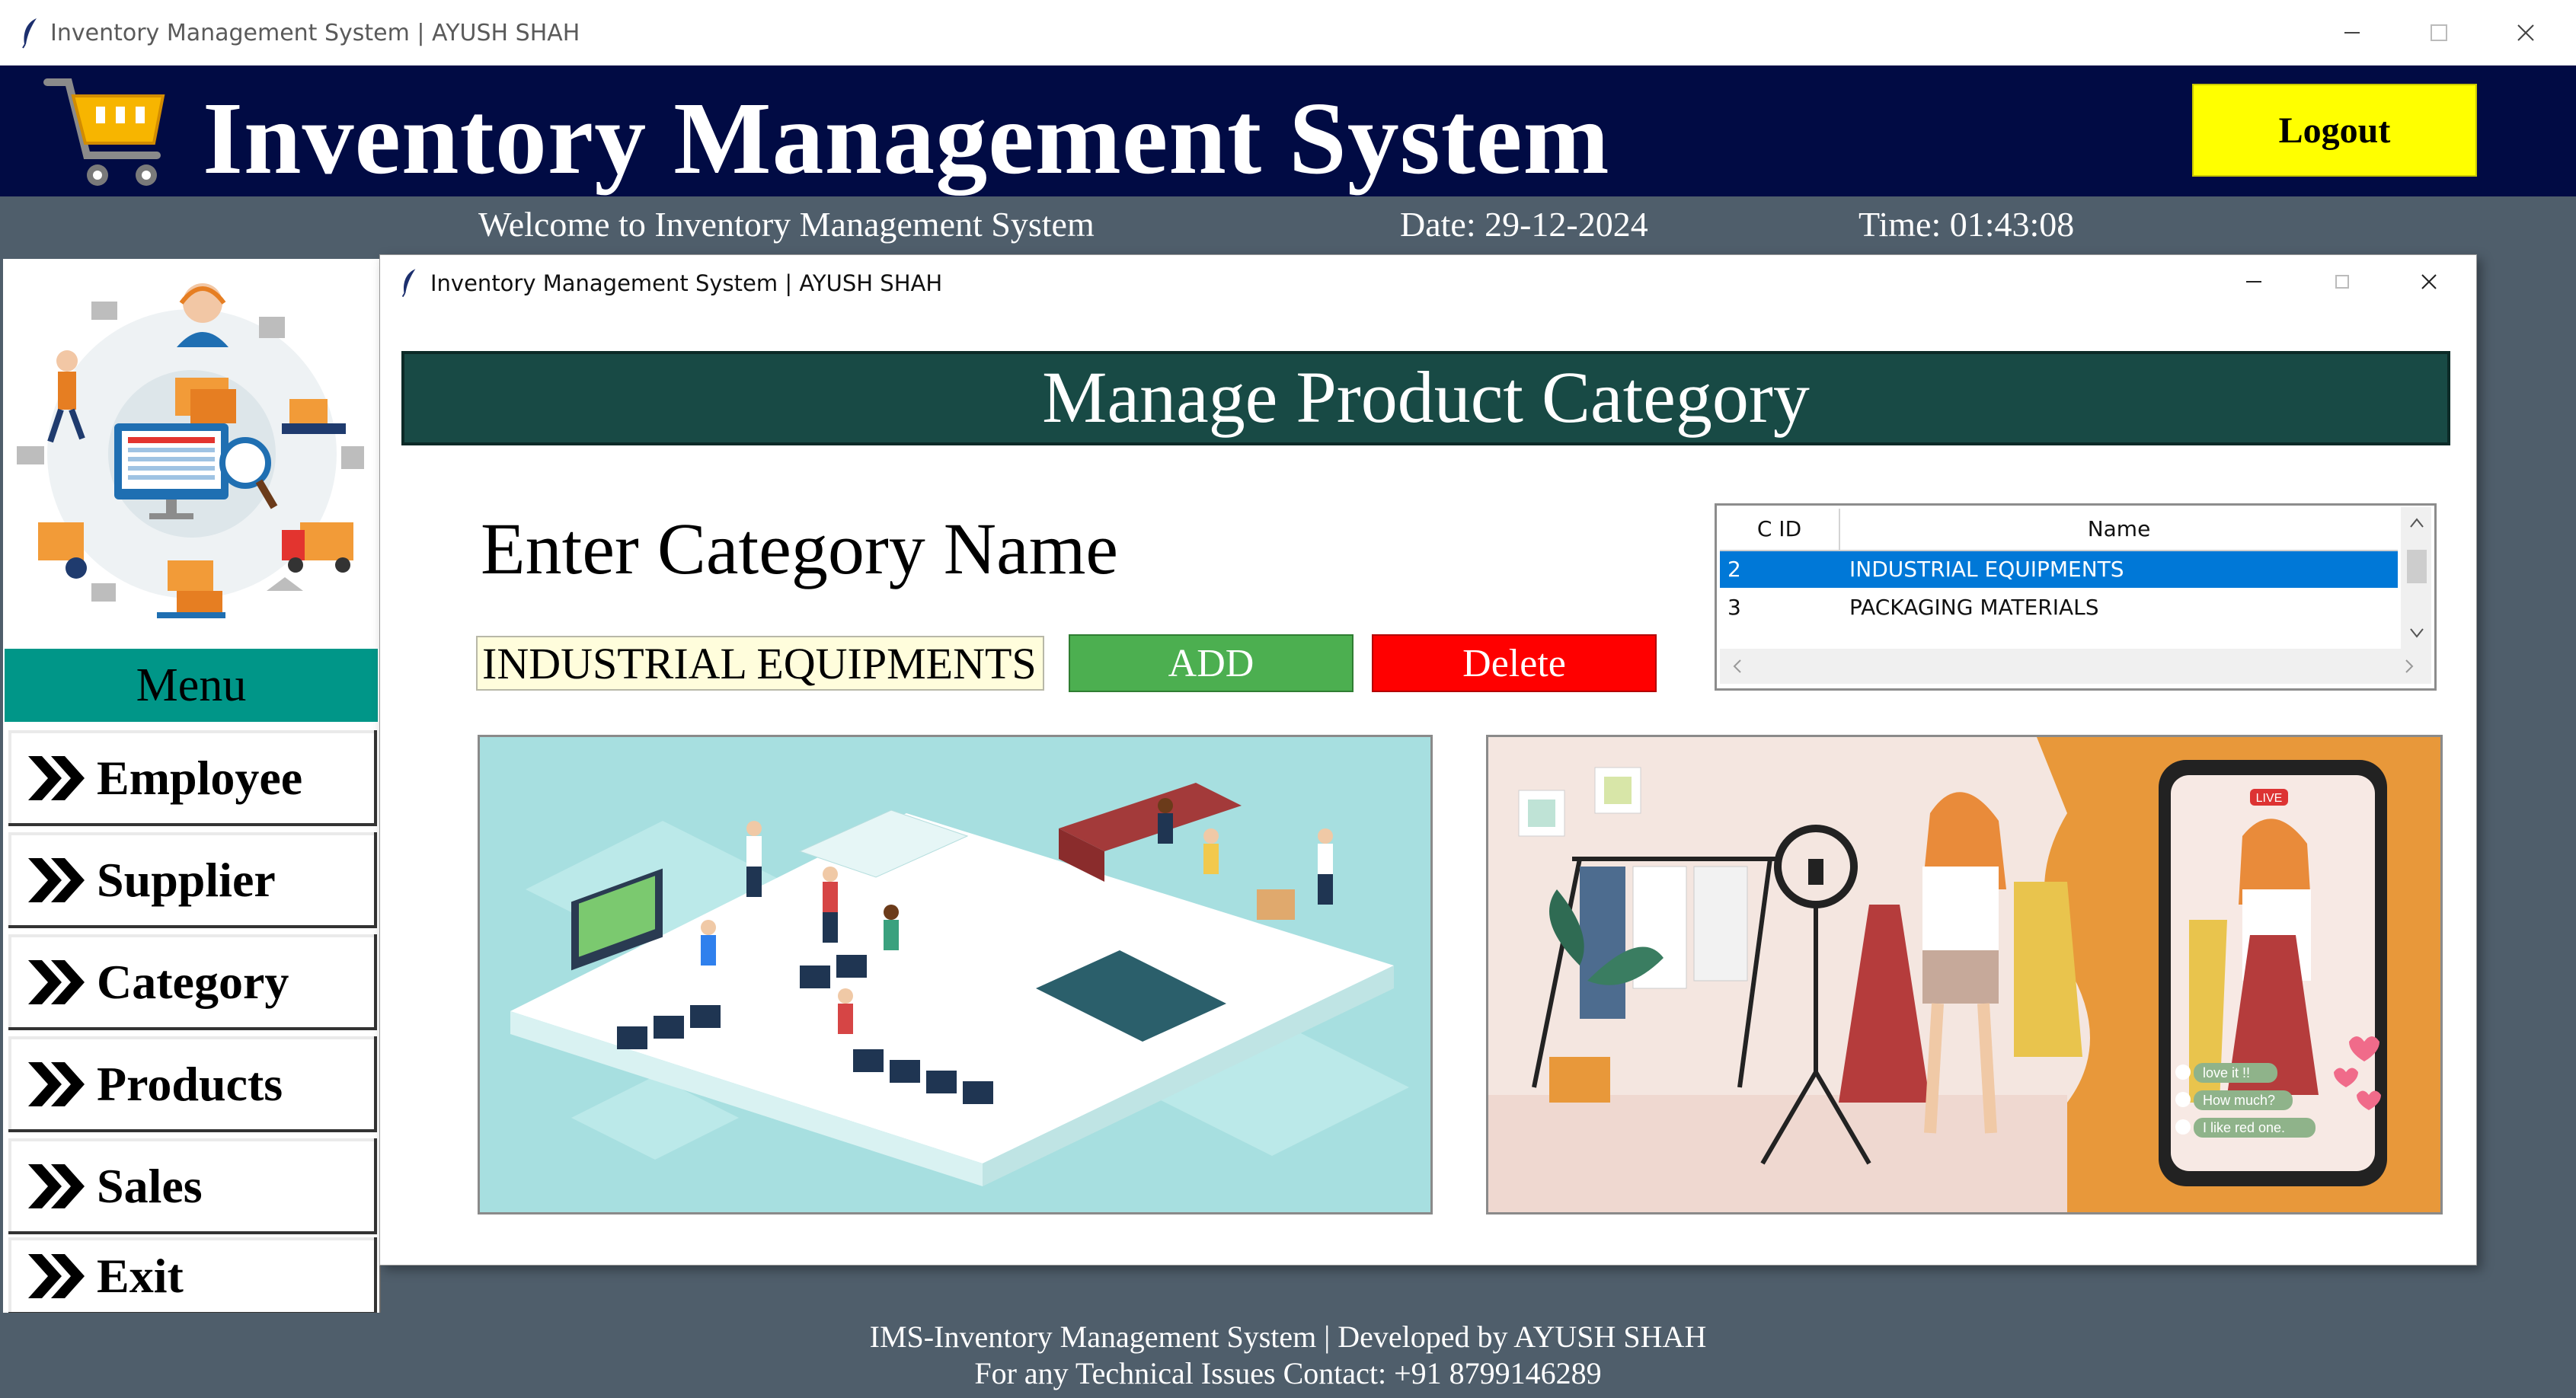 The width and height of the screenshot is (2576, 1398). Describe the element at coordinates (1425, 398) in the screenshot. I see `page-title: Manage Product Category` at that location.